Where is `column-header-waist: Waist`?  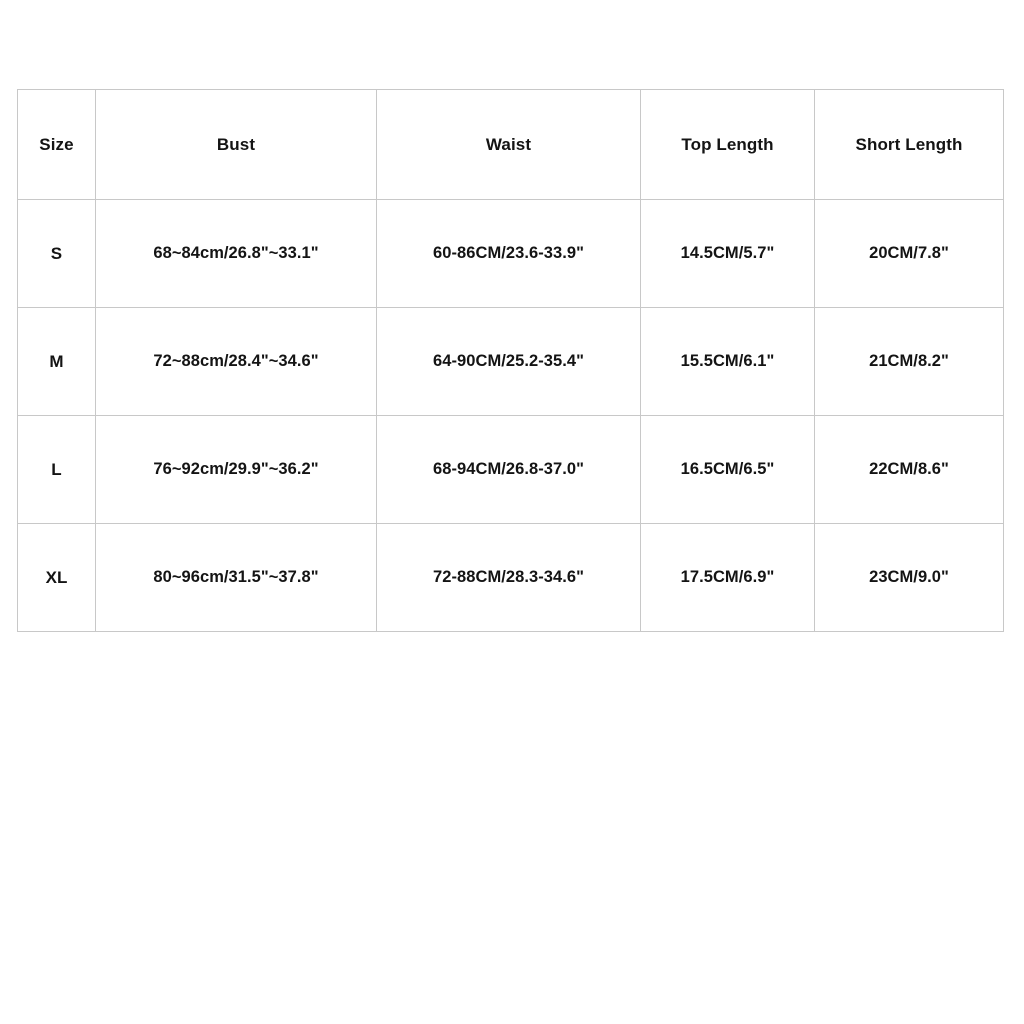
column-header-waist: Waist is located at coordinates (508, 144).